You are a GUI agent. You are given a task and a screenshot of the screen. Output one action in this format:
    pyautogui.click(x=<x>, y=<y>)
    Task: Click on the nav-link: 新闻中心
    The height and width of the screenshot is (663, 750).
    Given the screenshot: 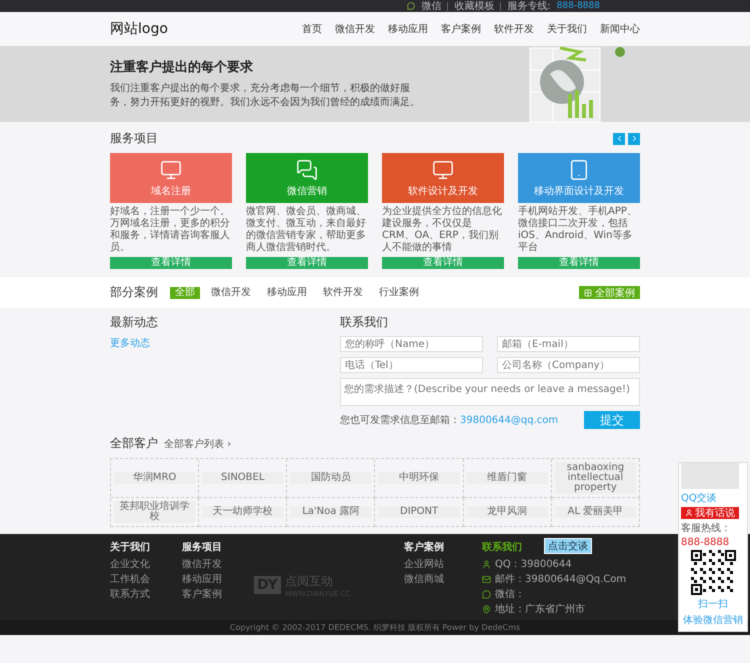 What is the action you would take?
    pyautogui.click(x=620, y=29)
    